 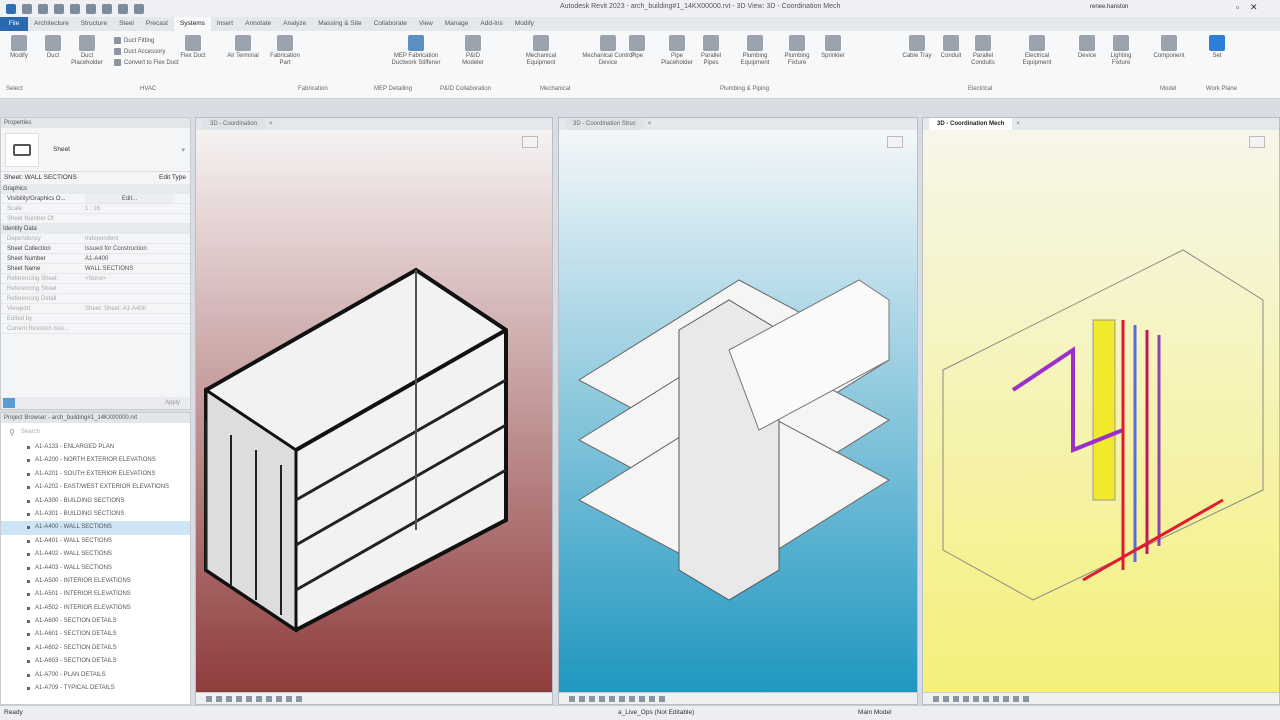 I want to click on open-icon, so click(x=27, y=8).